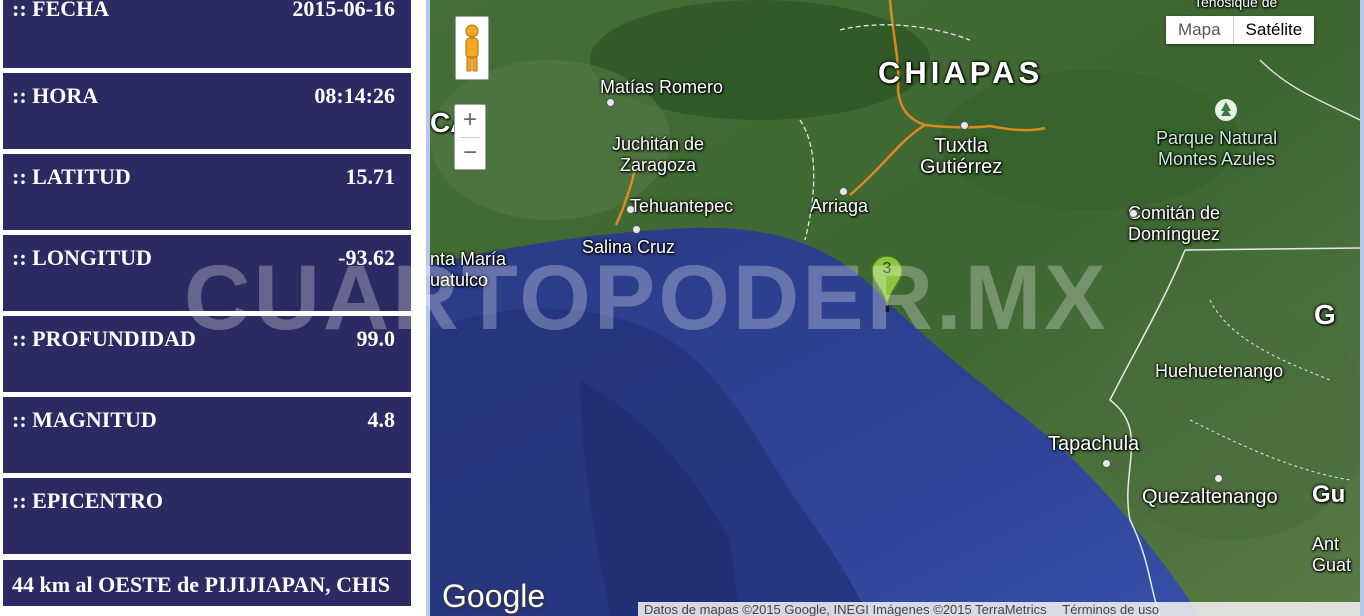 Image resolution: width=1364 pixels, height=616 pixels. I want to click on row-epicentro: :: EPICENTRO, so click(207, 516).